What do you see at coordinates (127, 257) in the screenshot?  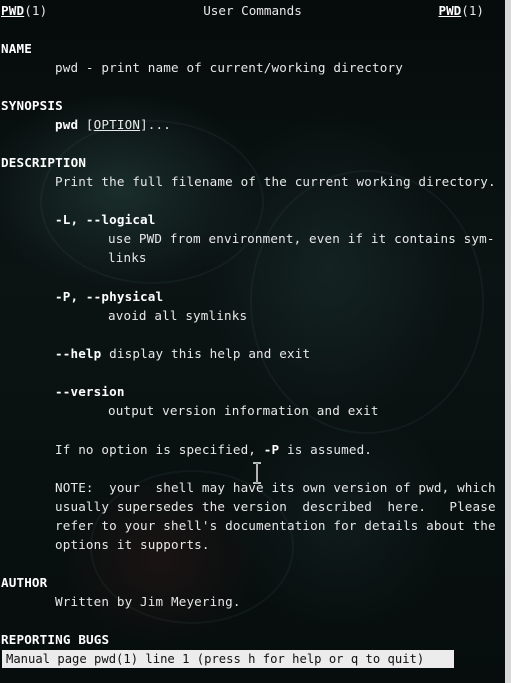 I see `option-logical-desc-cont: links` at bounding box center [127, 257].